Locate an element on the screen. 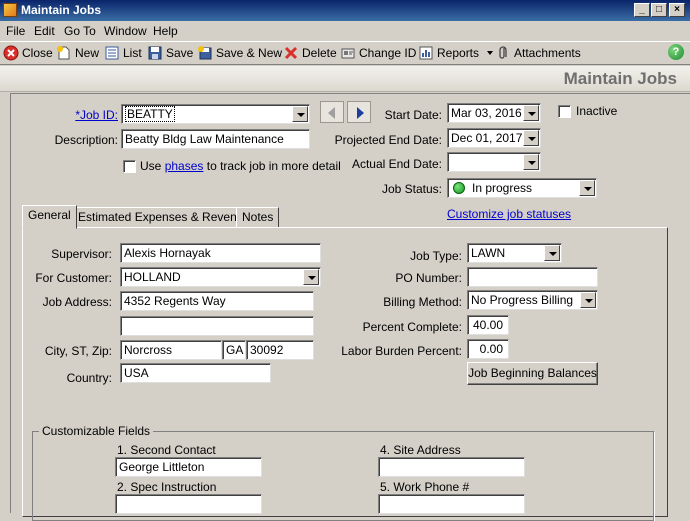  job-id-combo: BEATTY is located at coordinates (215, 114).